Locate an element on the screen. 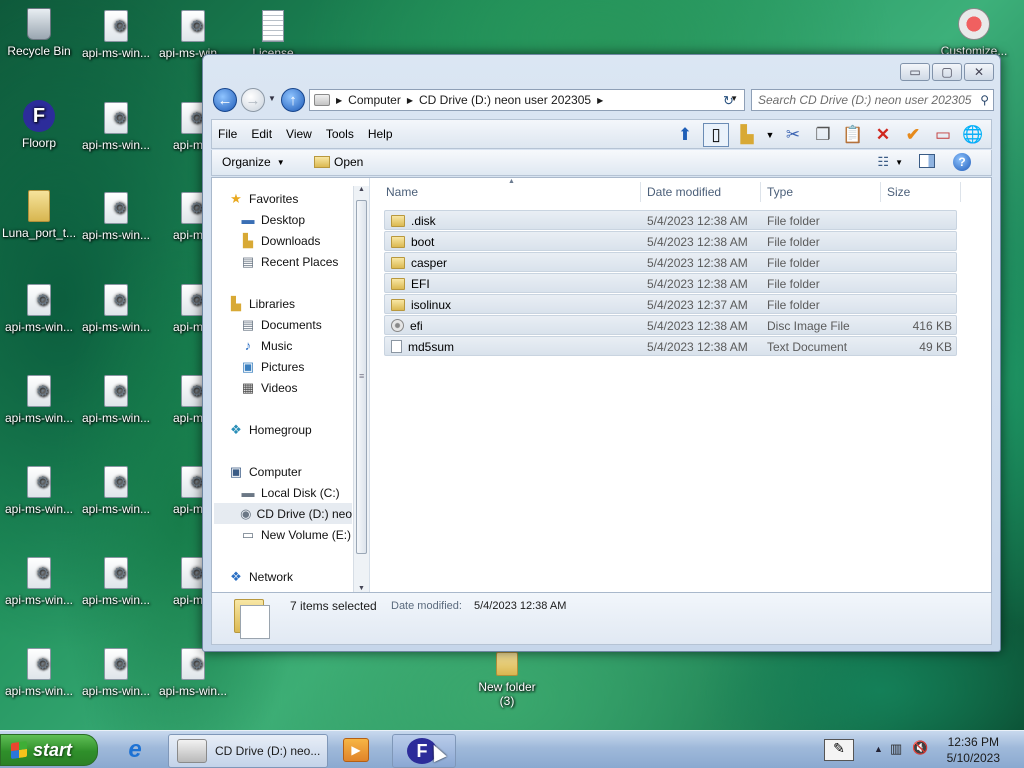  open-button: Open is located at coordinates (338, 162).